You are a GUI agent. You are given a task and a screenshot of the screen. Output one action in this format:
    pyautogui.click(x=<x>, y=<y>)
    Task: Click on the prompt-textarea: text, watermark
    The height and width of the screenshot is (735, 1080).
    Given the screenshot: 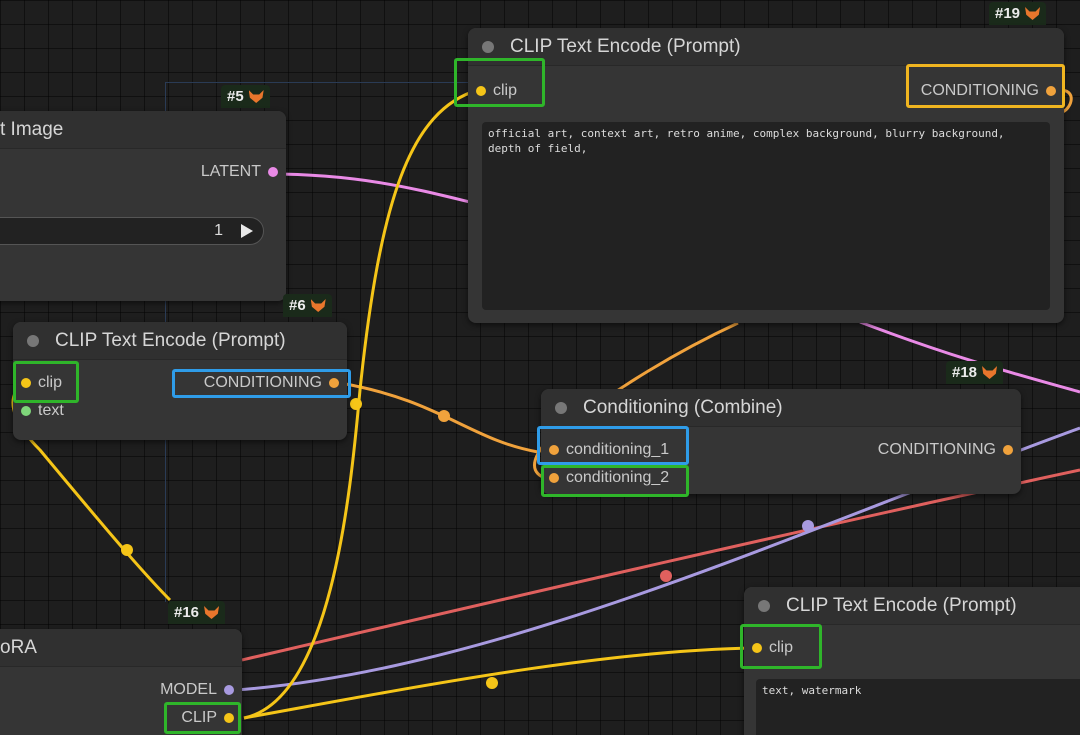 What is the action you would take?
    pyautogui.click(x=918, y=707)
    